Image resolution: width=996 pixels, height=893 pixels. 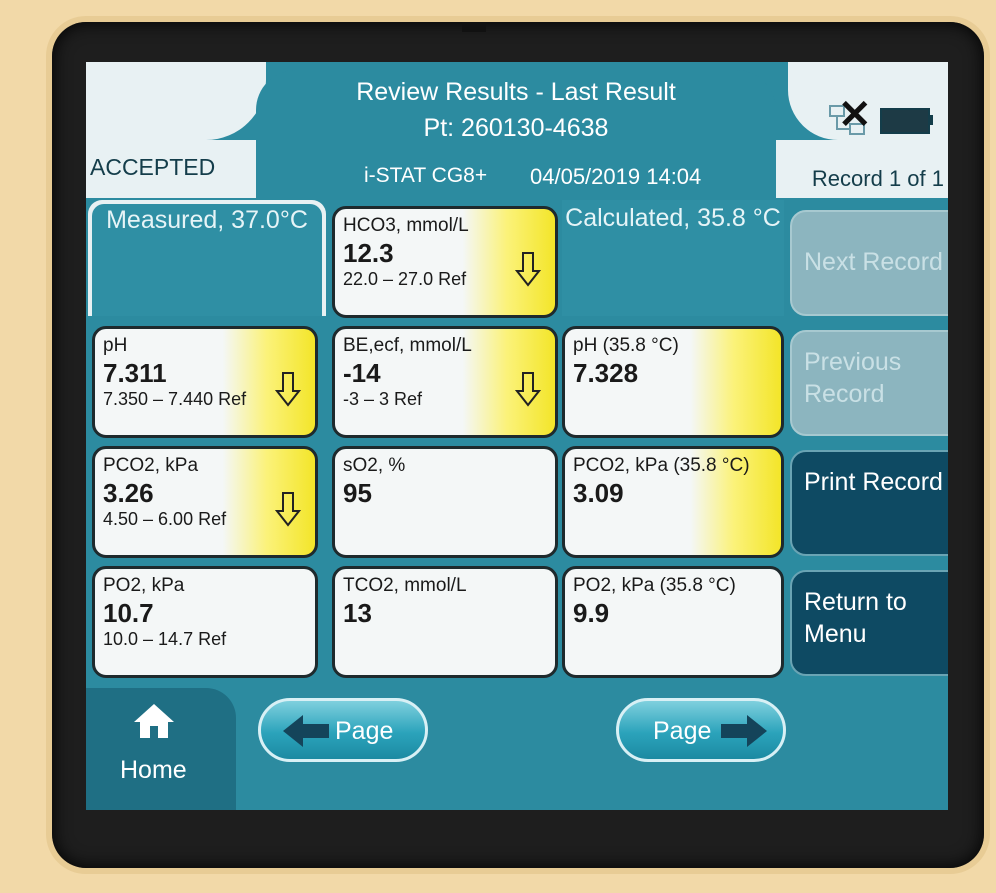 I want to click on result-value: 7.328, so click(x=606, y=373).